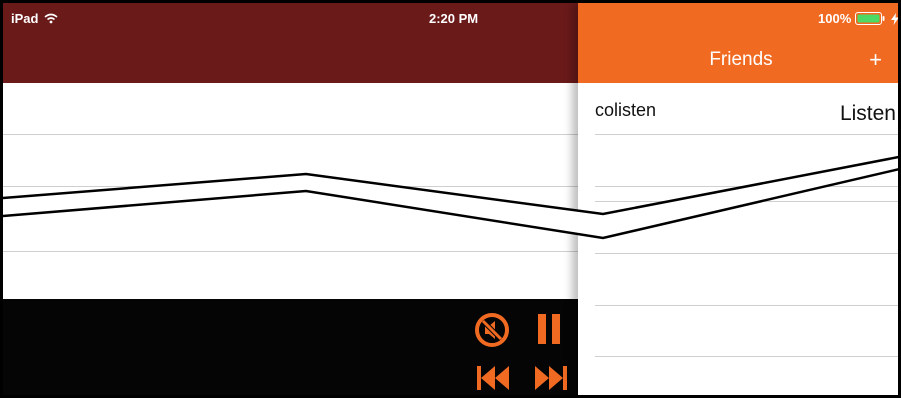 This screenshot has height=398, width=901. Describe the element at coordinates (894, 18) in the screenshot. I see `charging-bolt-icon` at that location.